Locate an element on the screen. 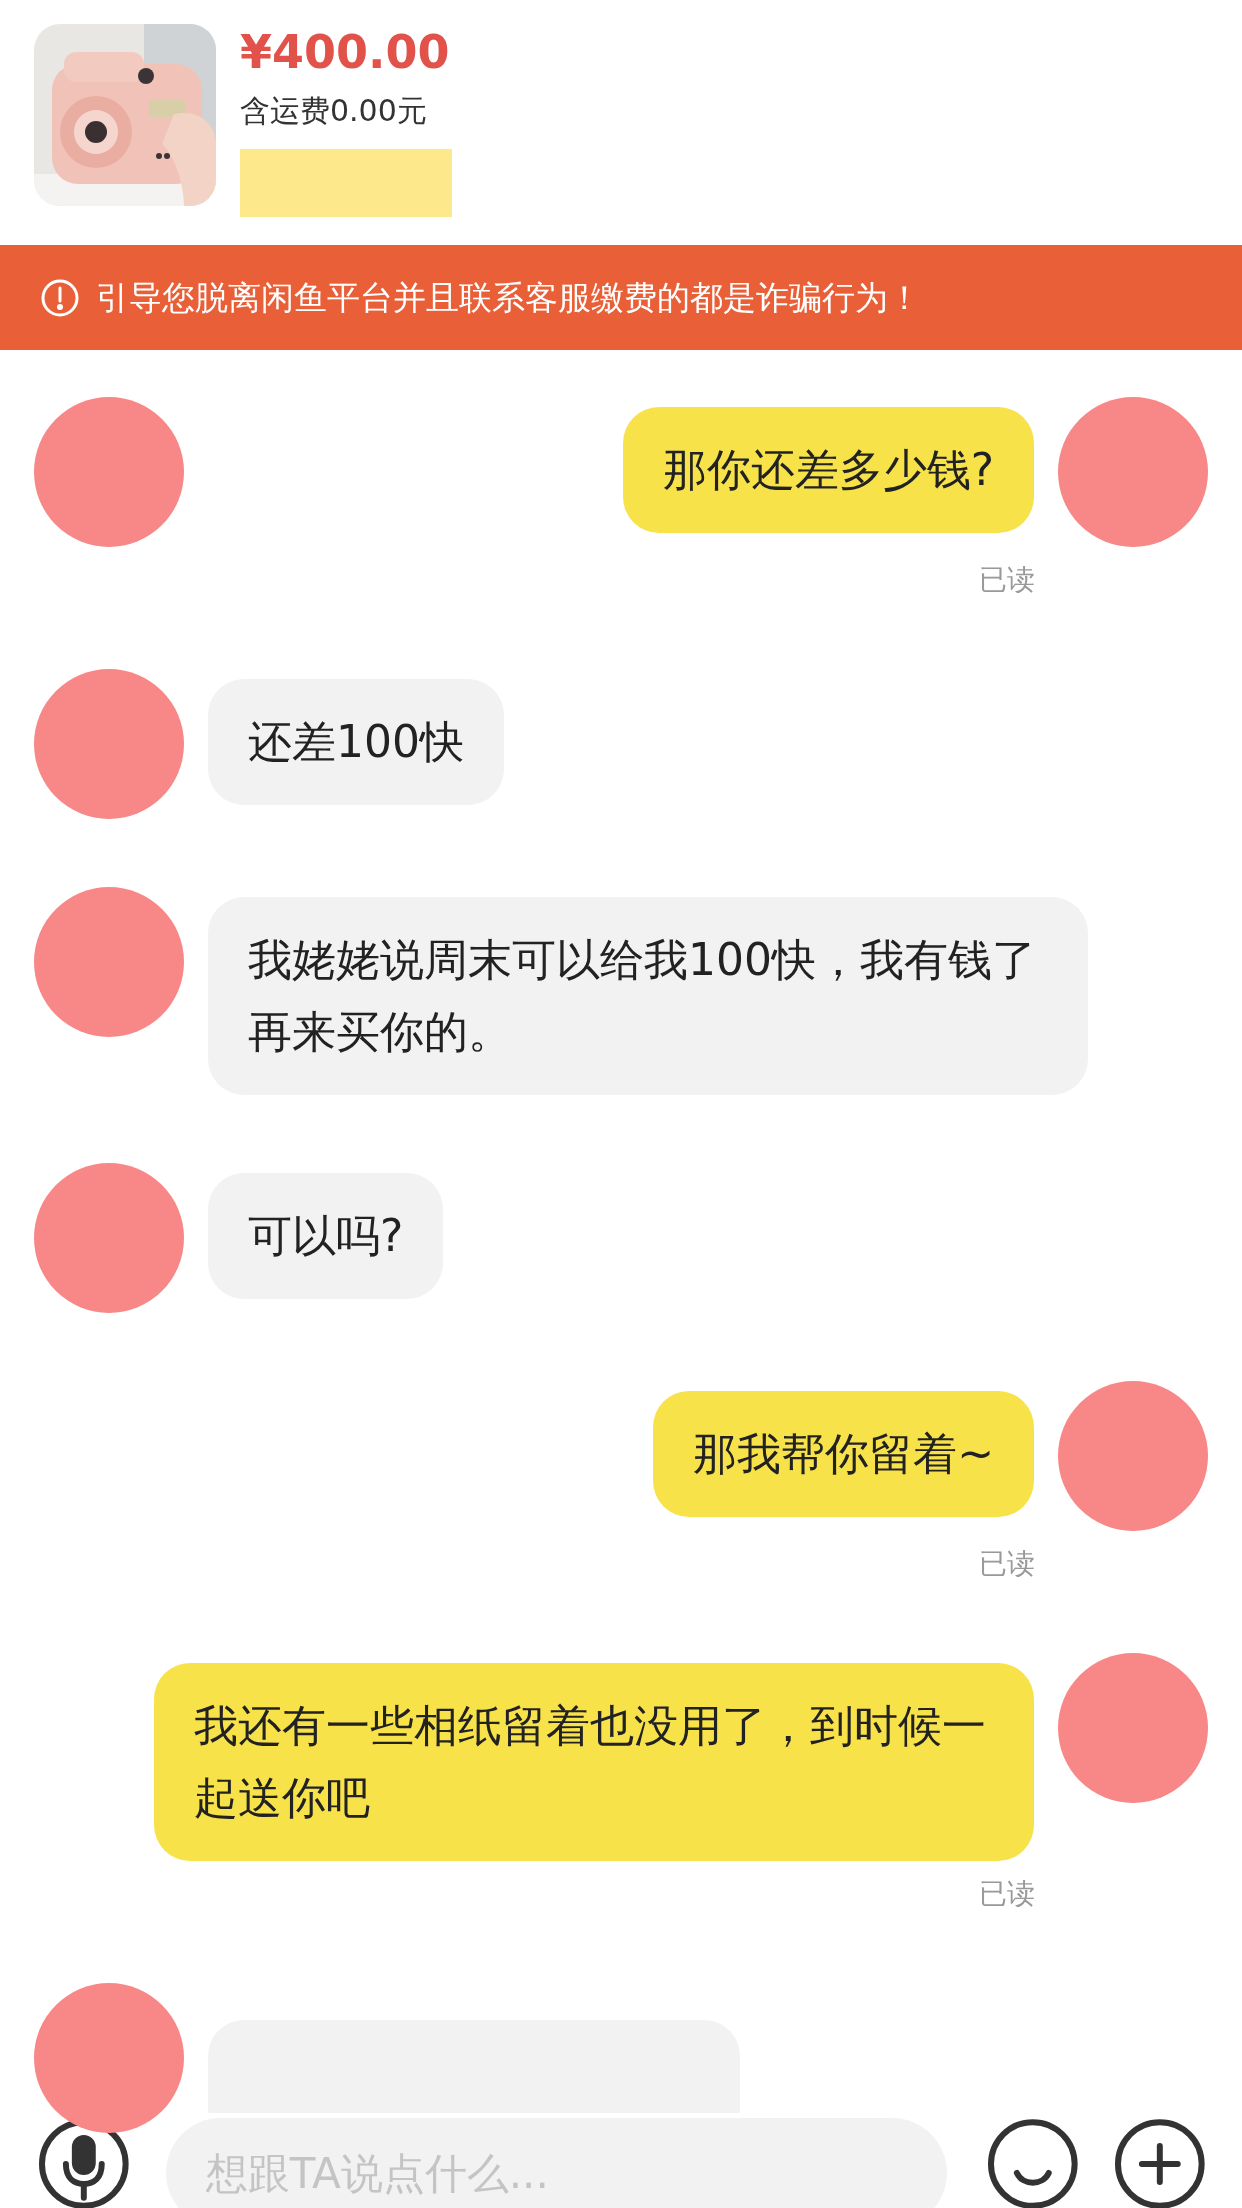  message-bubble: 那你还差多少钱? is located at coordinates (828, 470).